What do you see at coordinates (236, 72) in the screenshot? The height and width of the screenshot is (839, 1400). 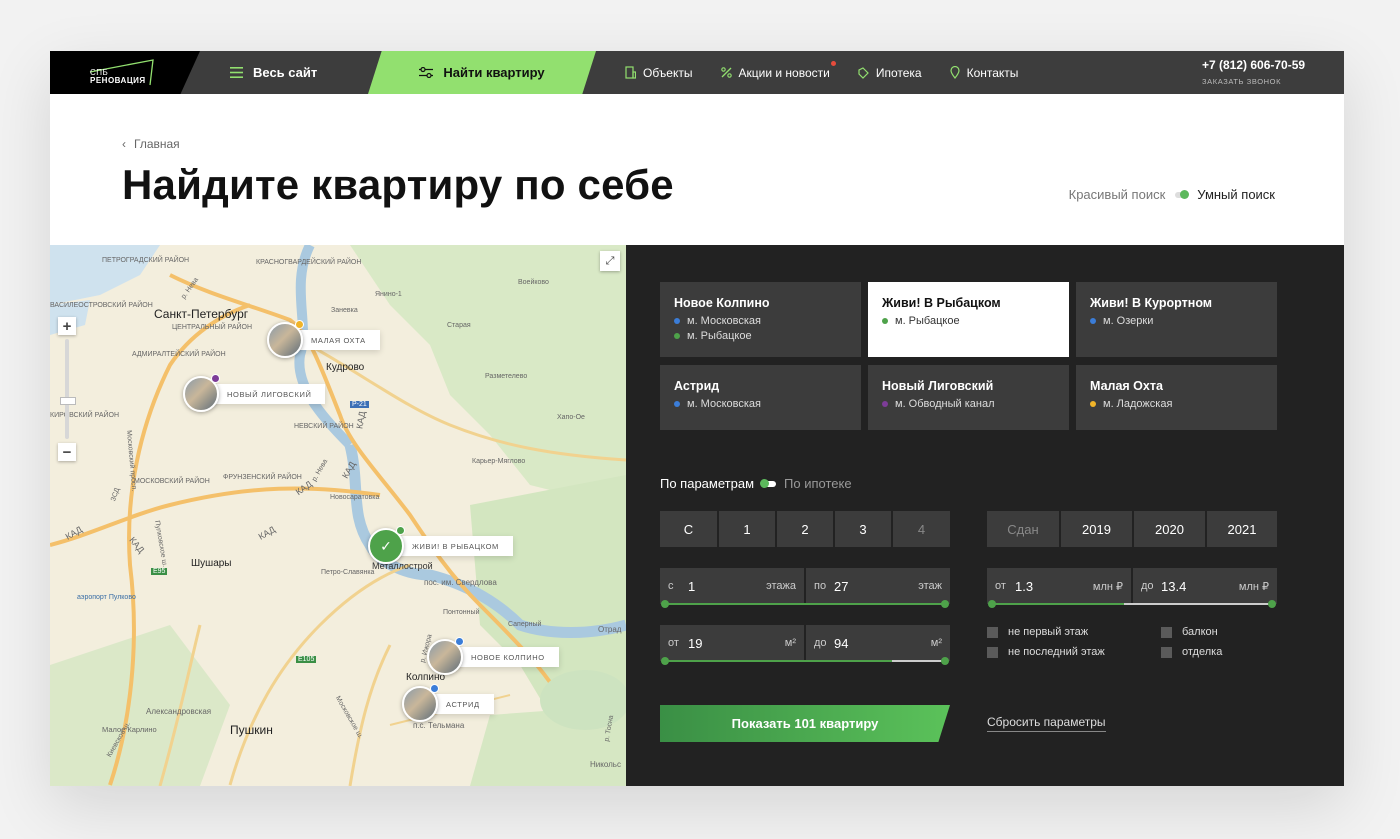 I see `hamburger-icon` at bounding box center [236, 72].